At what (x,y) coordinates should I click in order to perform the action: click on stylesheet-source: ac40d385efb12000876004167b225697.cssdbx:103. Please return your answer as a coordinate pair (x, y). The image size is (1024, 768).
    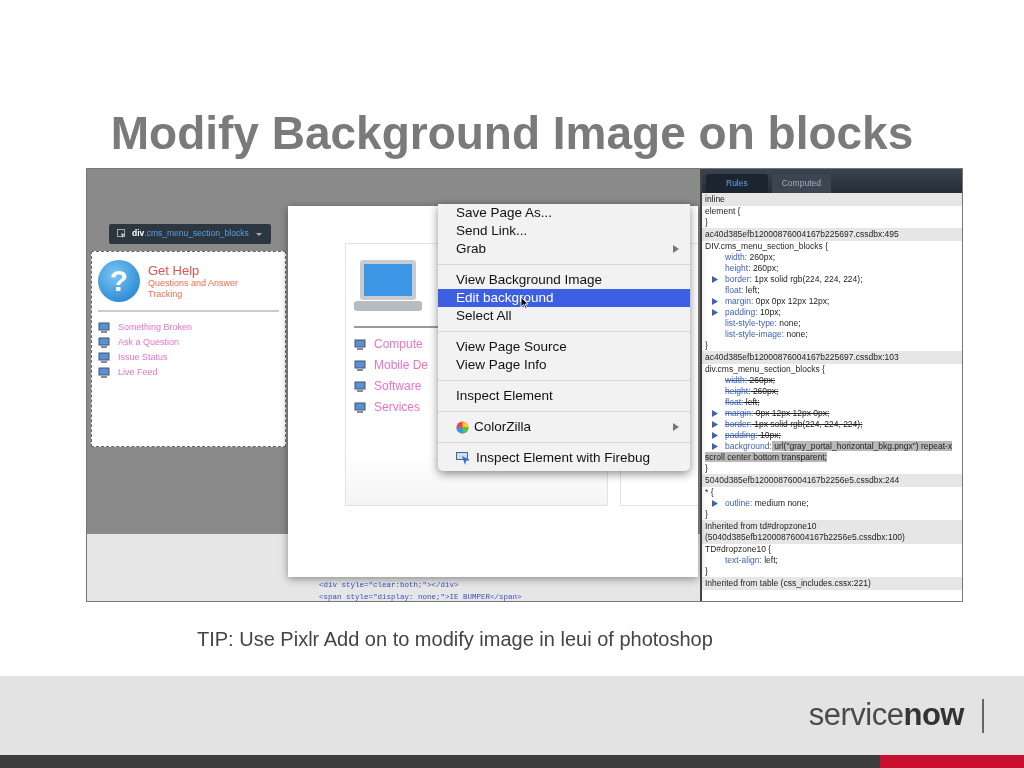
    Looking at the image, I should click on (832, 357).